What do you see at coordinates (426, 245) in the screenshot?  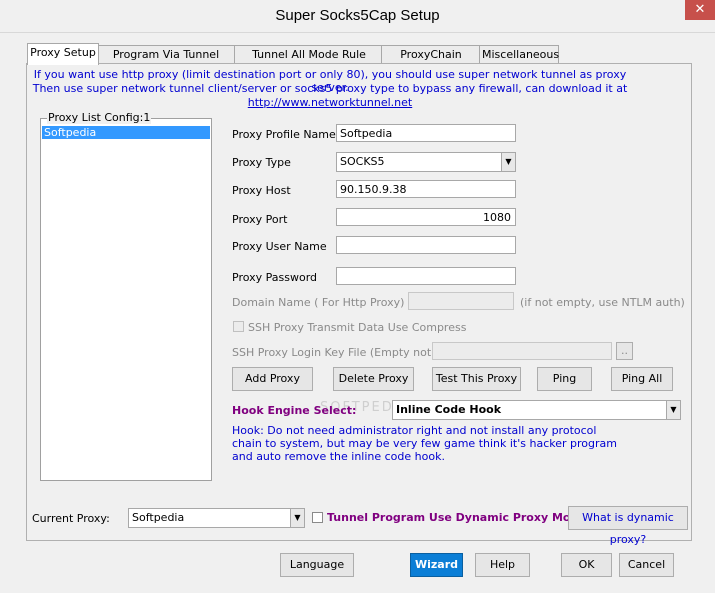 I see `proxy-user-input` at bounding box center [426, 245].